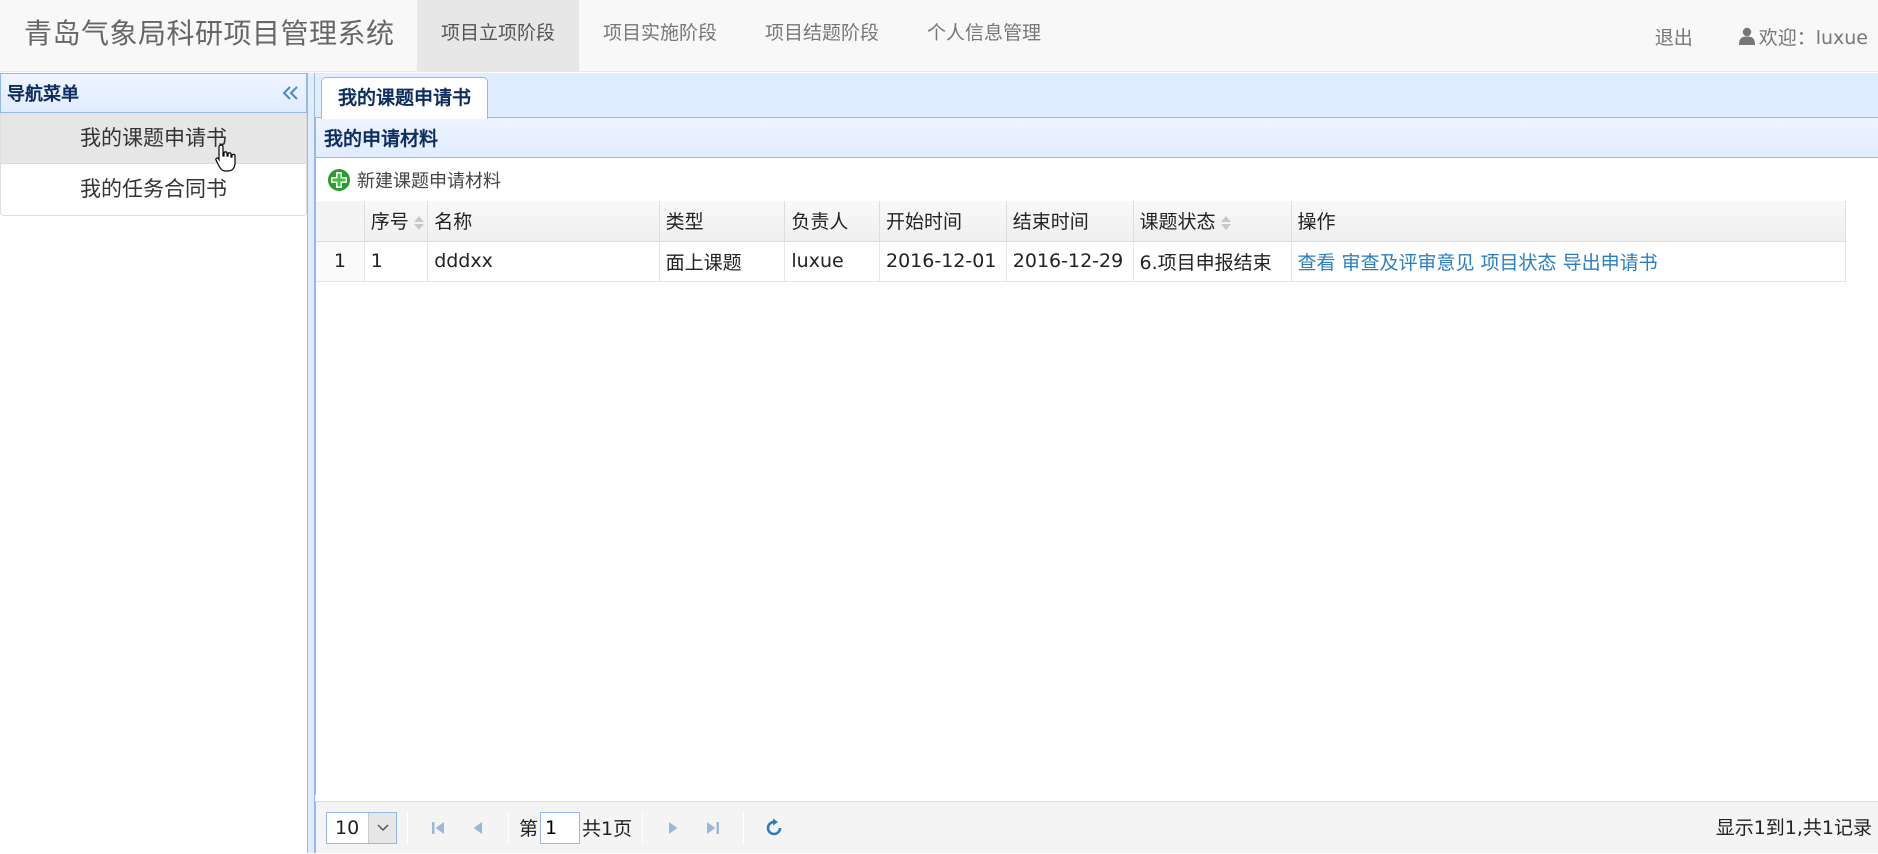 This screenshot has height=854, width=1878. What do you see at coordinates (984, 36) in the screenshot?
I see `top-tab-personal-info: 个人信息管理` at bounding box center [984, 36].